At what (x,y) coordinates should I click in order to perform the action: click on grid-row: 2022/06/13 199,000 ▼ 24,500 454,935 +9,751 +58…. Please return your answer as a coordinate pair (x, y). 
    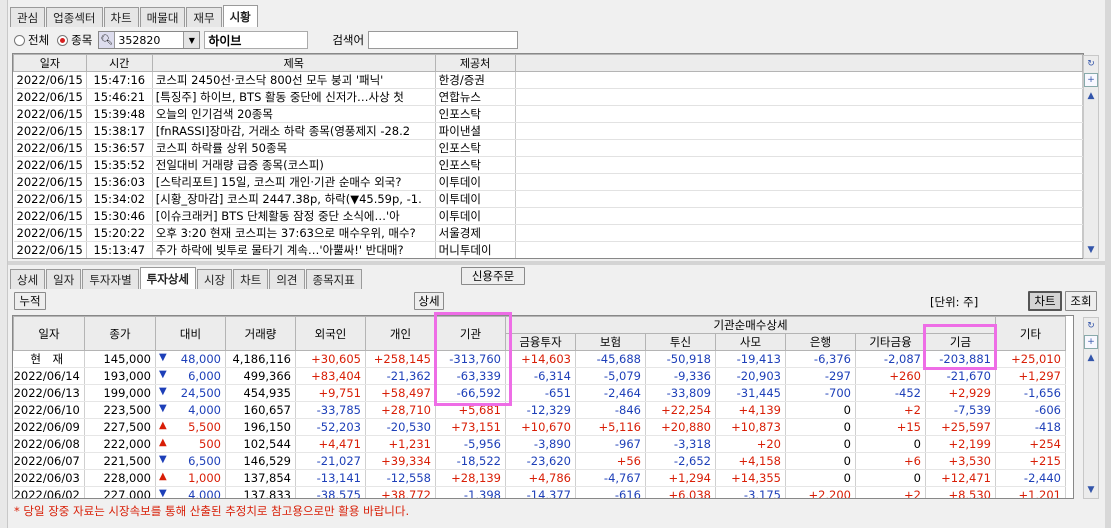
    Looking at the image, I should click on (539, 393).